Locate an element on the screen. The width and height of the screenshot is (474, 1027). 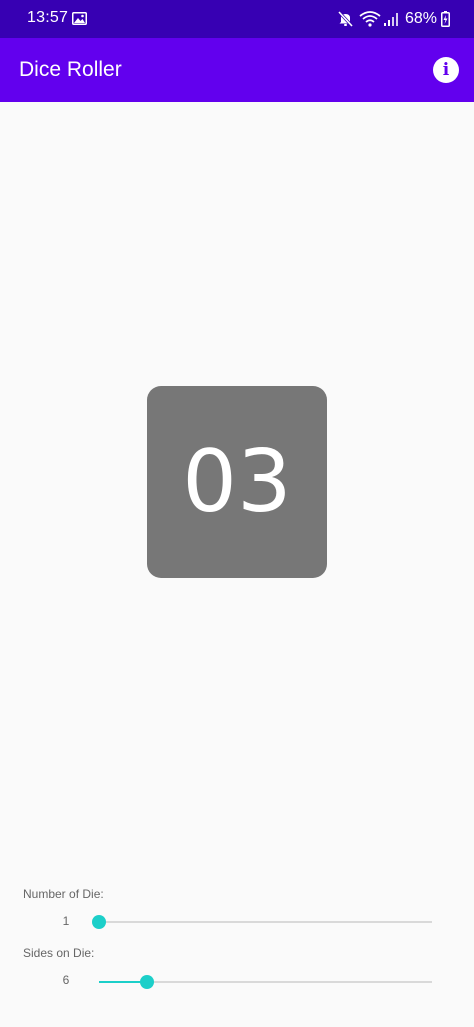
gallery-icon is located at coordinates (79, 18).